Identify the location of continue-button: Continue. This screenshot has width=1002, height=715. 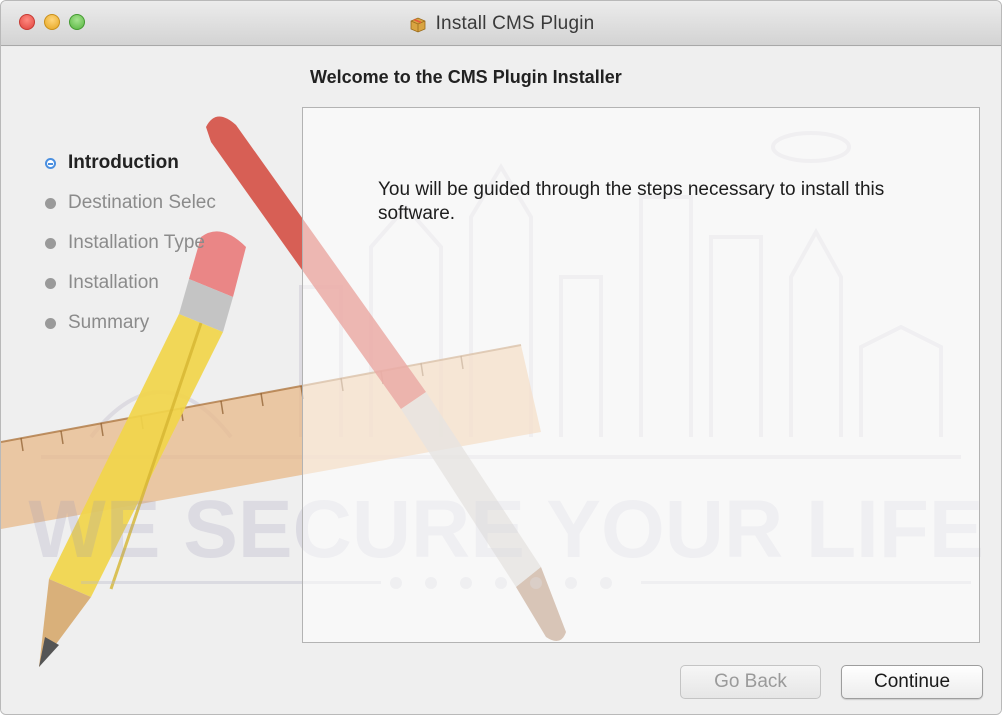
(912, 682).